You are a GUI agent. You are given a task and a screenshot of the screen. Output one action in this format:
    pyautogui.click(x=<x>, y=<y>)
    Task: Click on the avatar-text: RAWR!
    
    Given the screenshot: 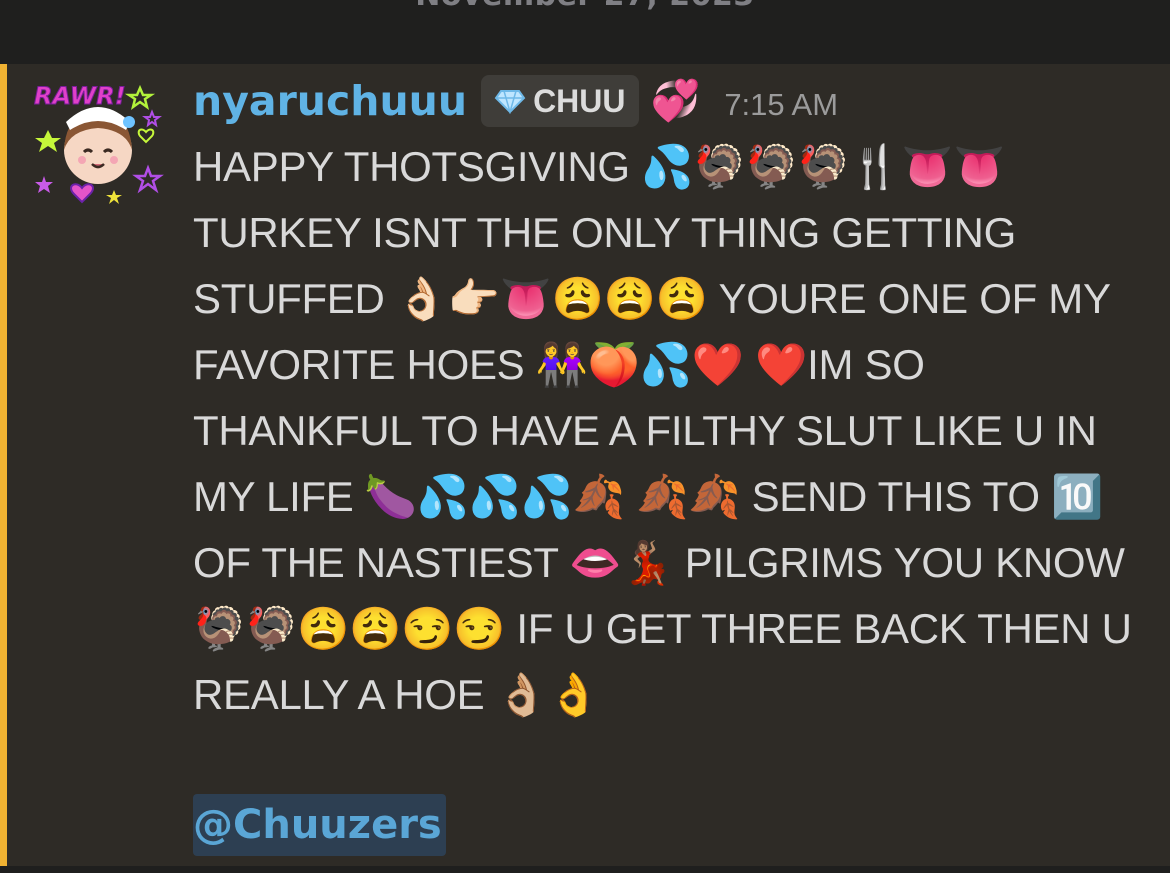 What is the action you would take?
    pyautogui.click(x=80, y=96)
    